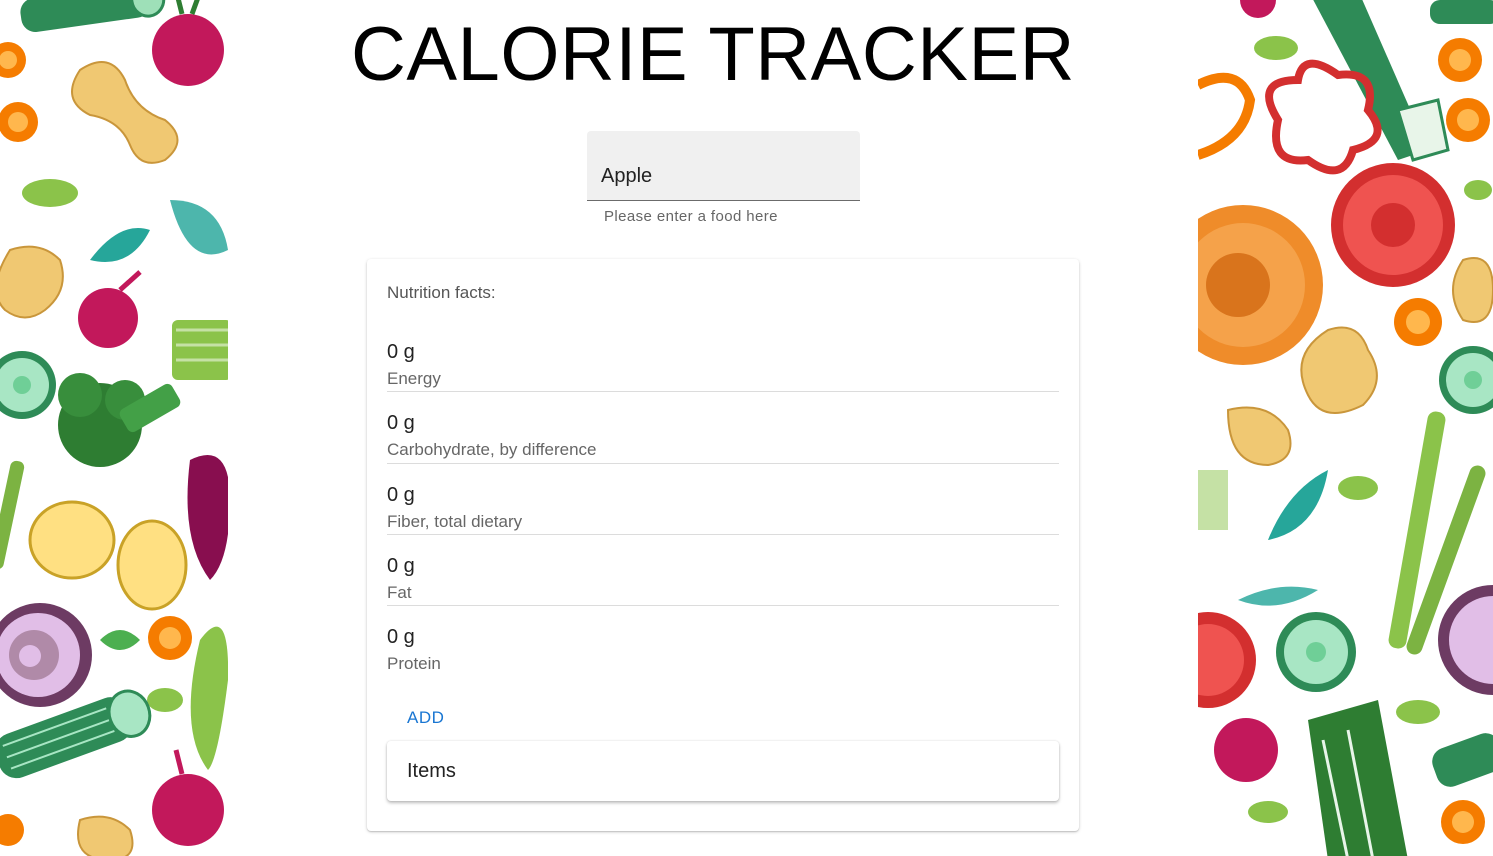 The width and height of the screenshot is (1493, 856). What do you see at coordinates (723, 357) in the screenshot?
I see `nutrition-item-energy: 0 g Energy` at bounding box center [723, 357].